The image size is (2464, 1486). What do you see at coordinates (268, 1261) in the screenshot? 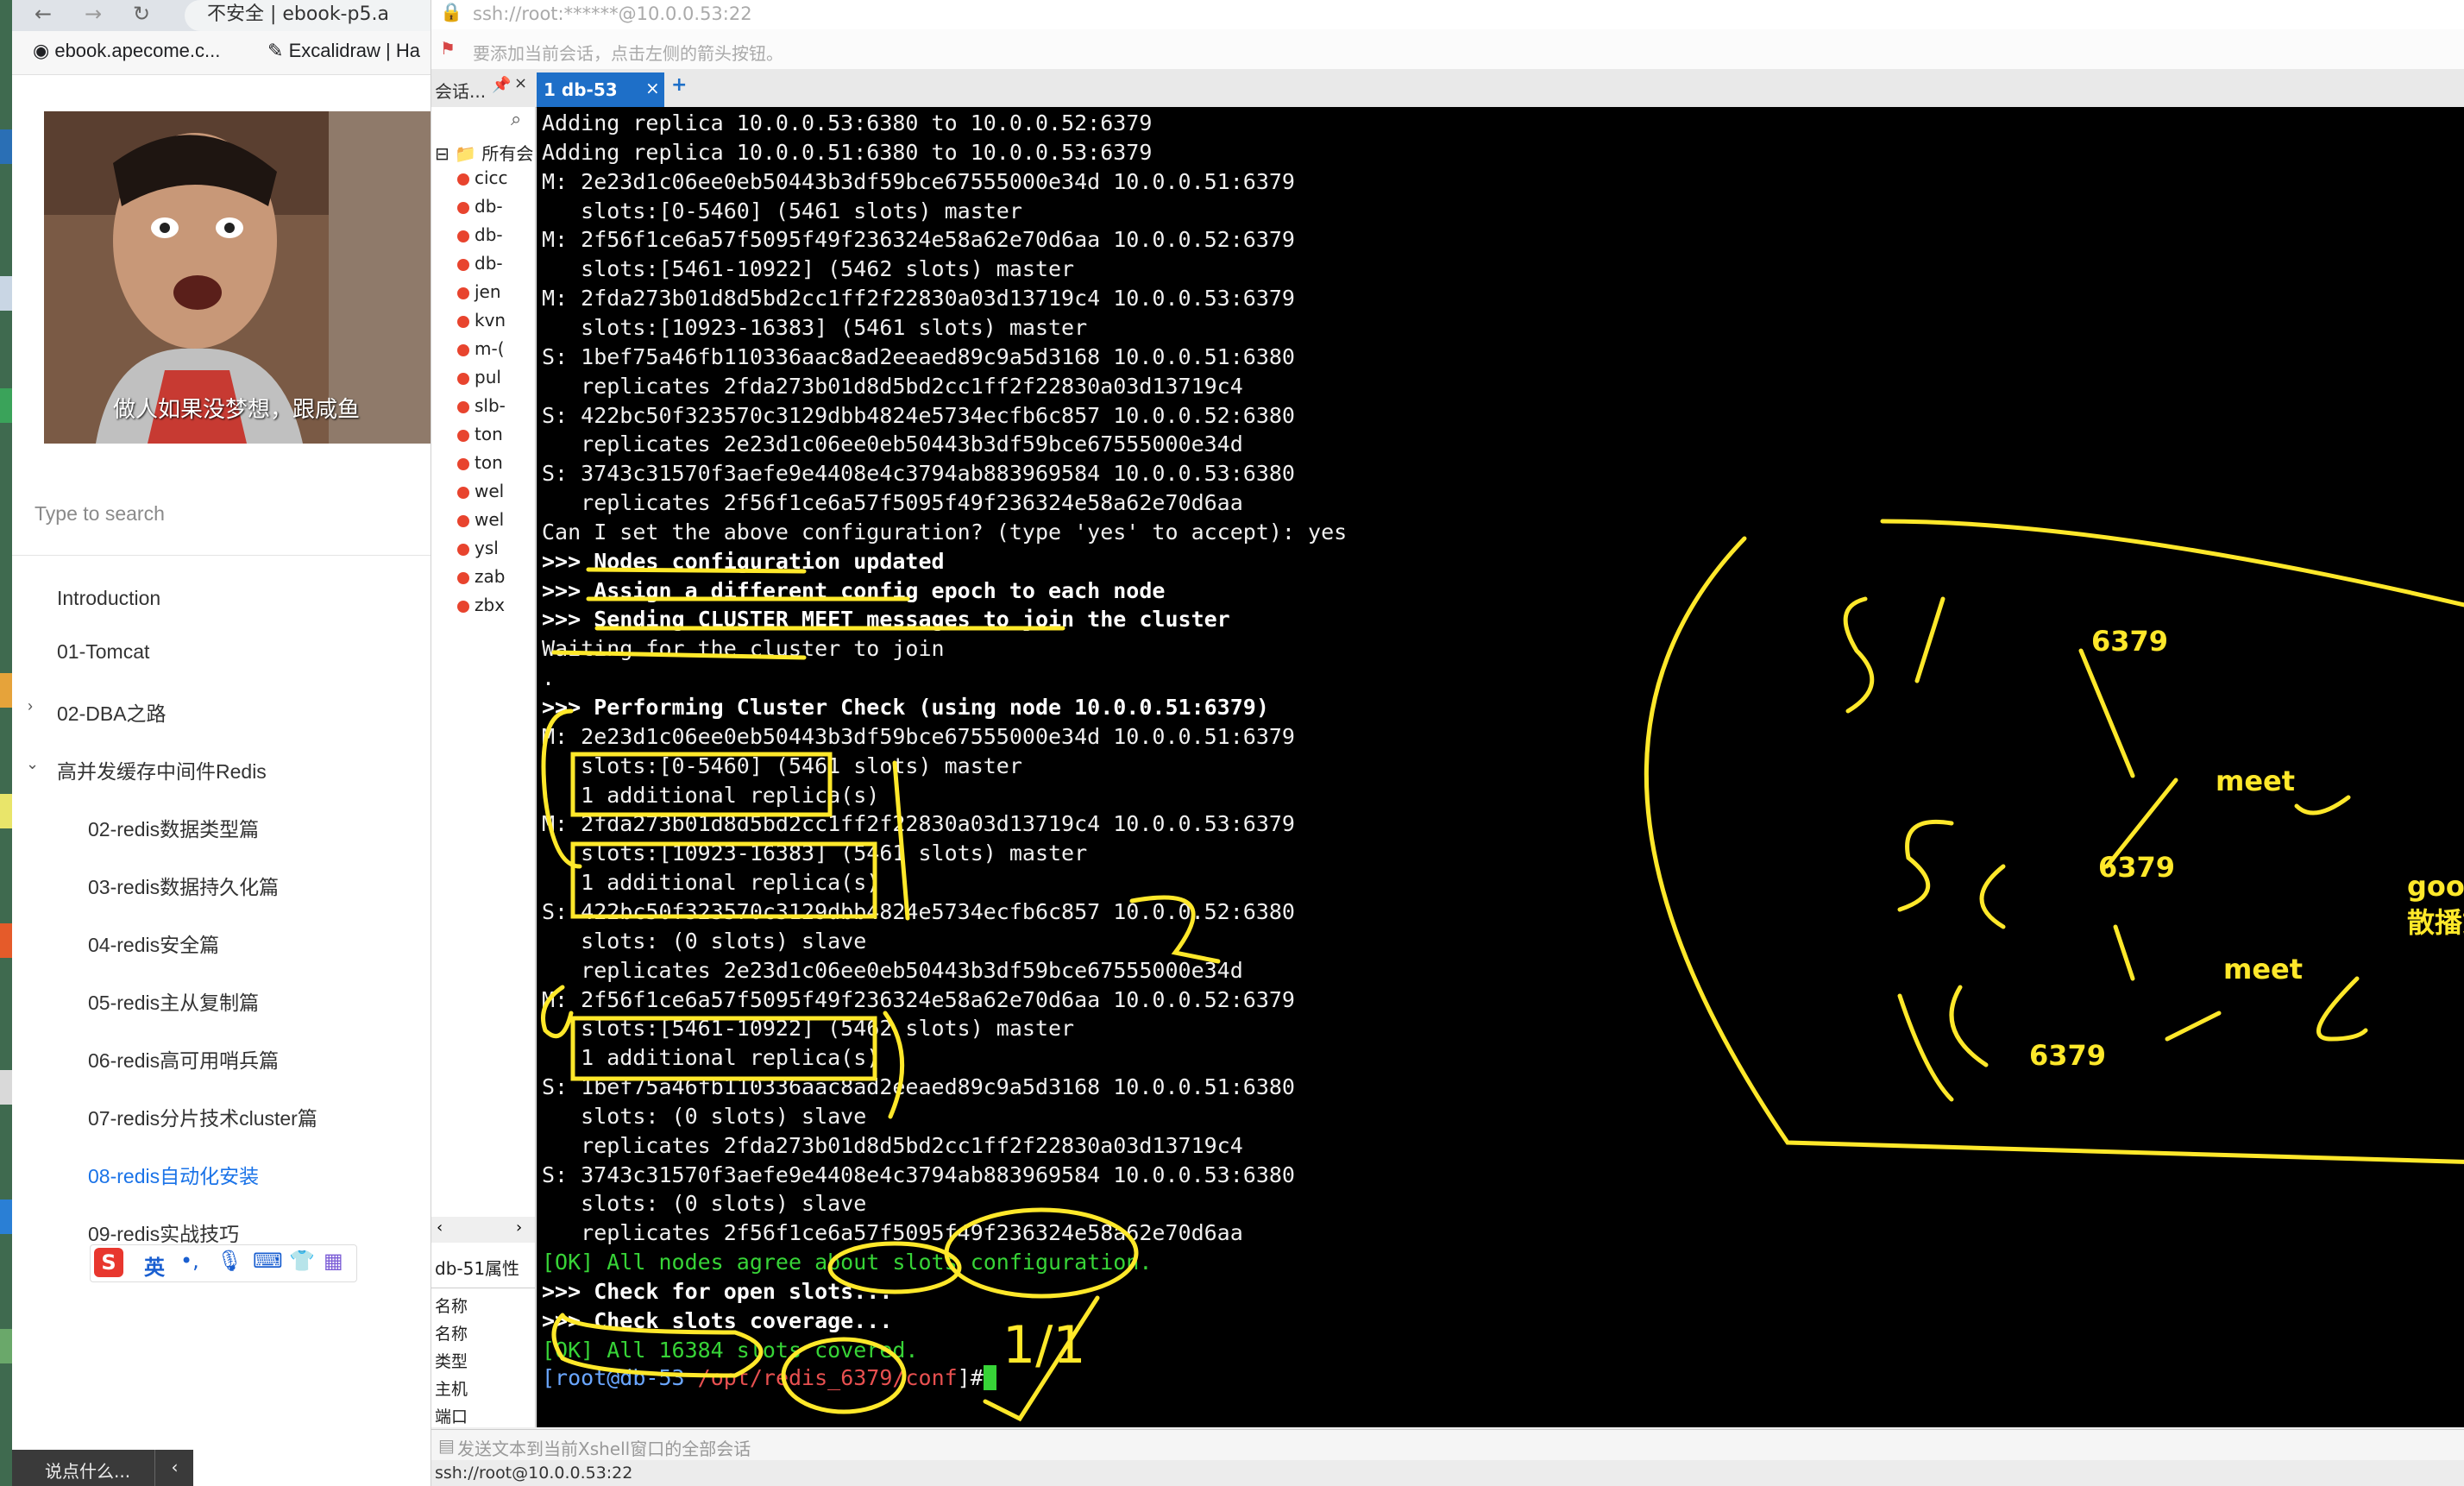
I see `keyboard-icon: ⌨` at bounding box center [268, 1261].